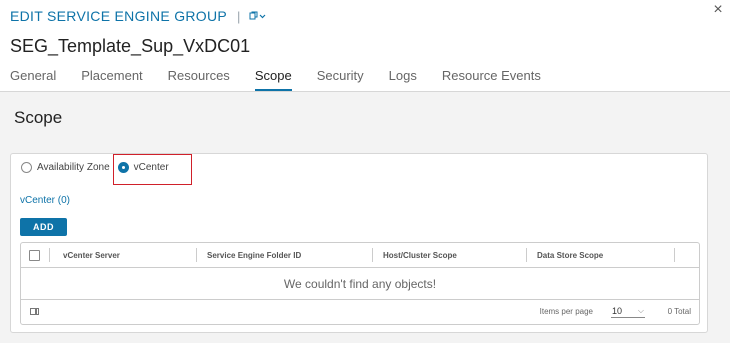 The width and height of the screenshot is (730, 343). I want to click on empty-state-message: We couldn't find any objects!, so click(360, 284).